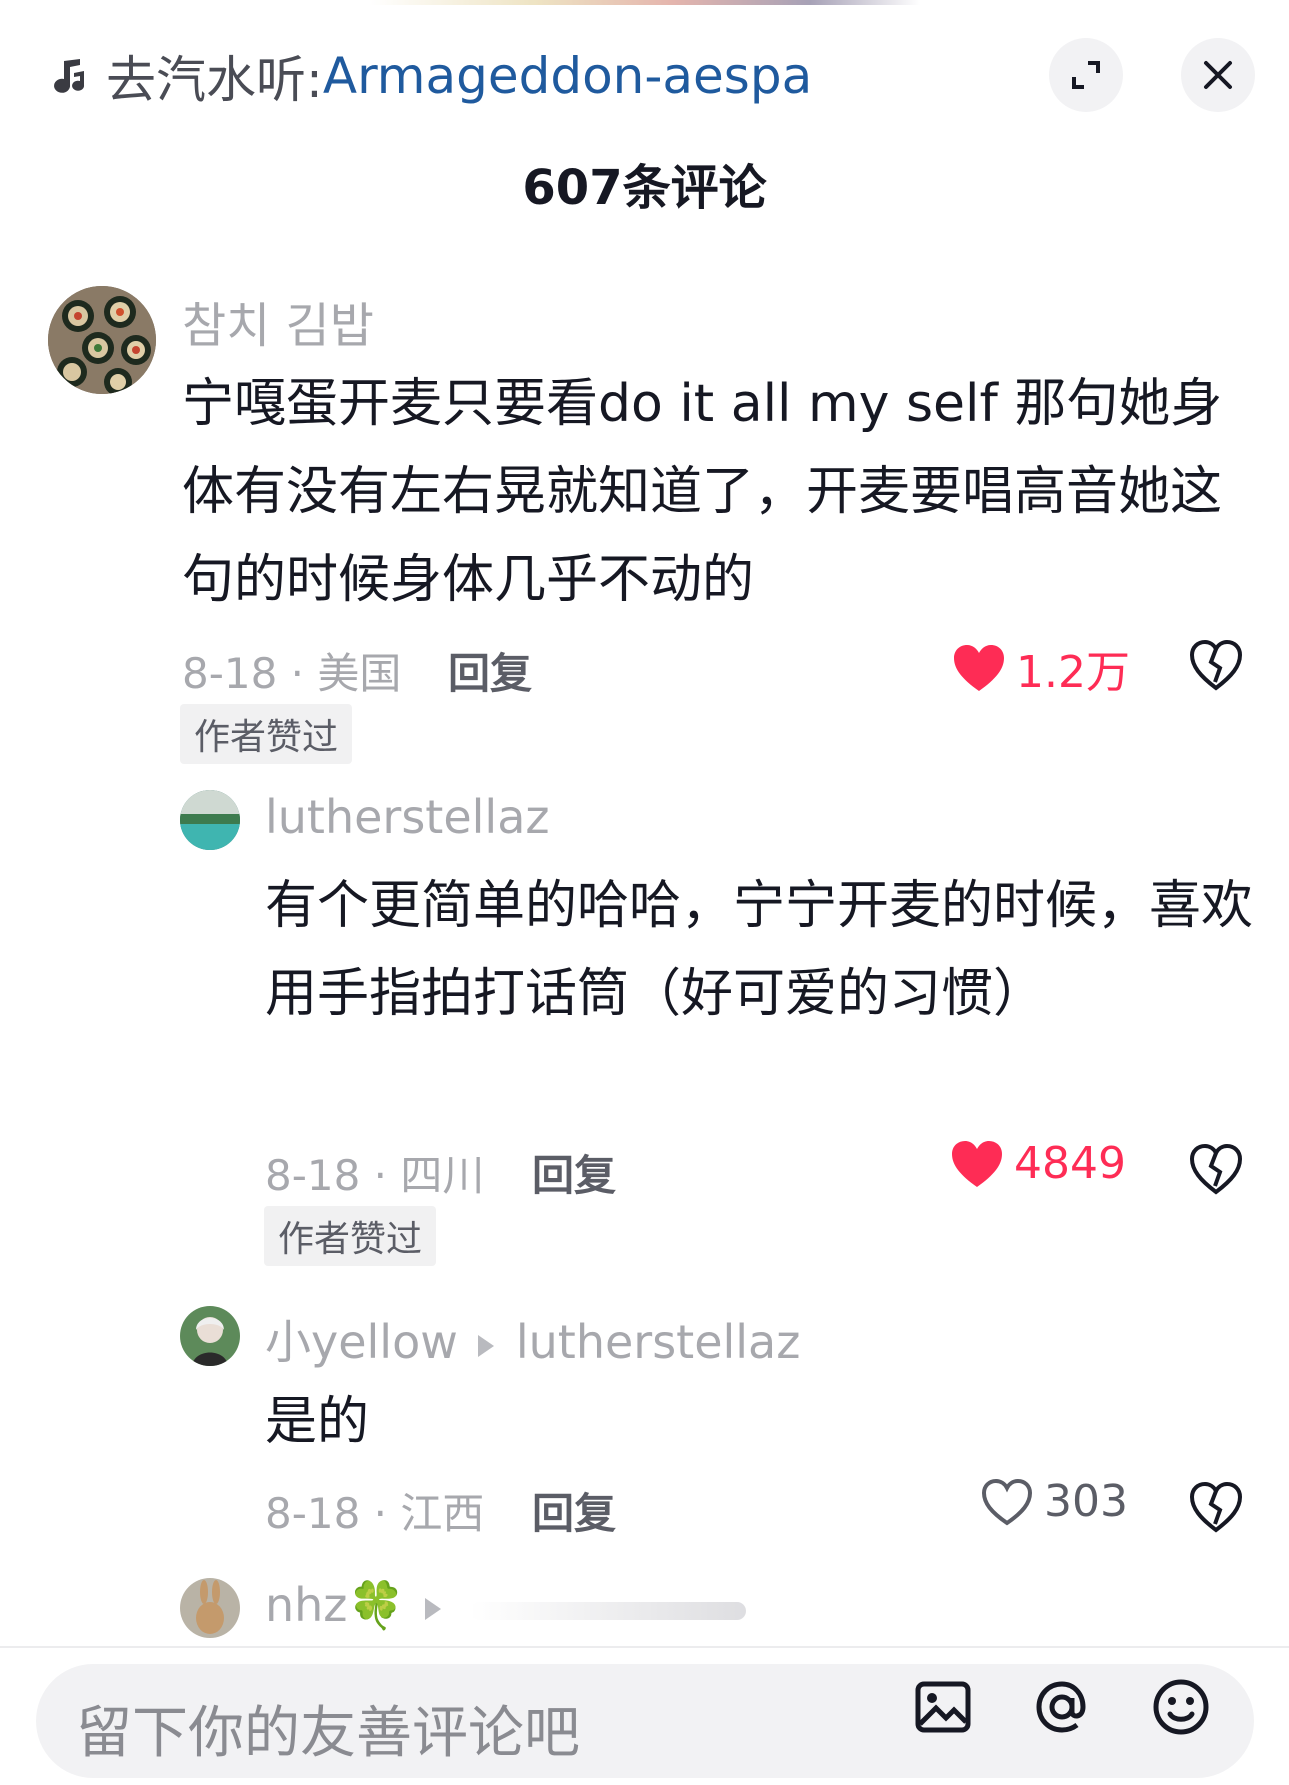 The image size is (1289, 1785). Describe the element at coordinates (644, 1716) in the screenshot. I see `comment-composer: 留下你的友善评论吧` at that location.